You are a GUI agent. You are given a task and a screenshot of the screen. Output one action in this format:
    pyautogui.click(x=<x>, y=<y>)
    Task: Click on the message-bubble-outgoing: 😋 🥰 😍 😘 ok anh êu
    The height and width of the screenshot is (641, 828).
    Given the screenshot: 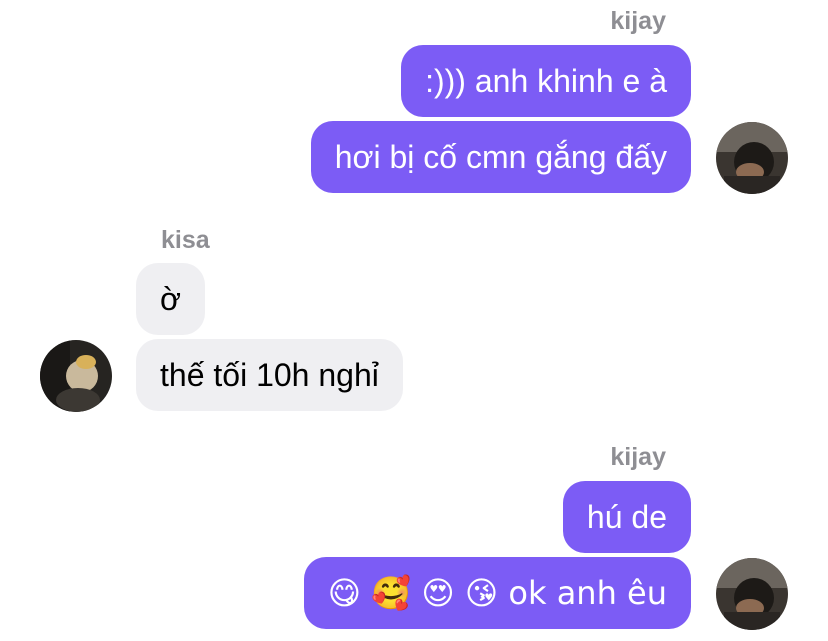 What is the action you would take?
    pyautogui.click(x=497, y=593)
    